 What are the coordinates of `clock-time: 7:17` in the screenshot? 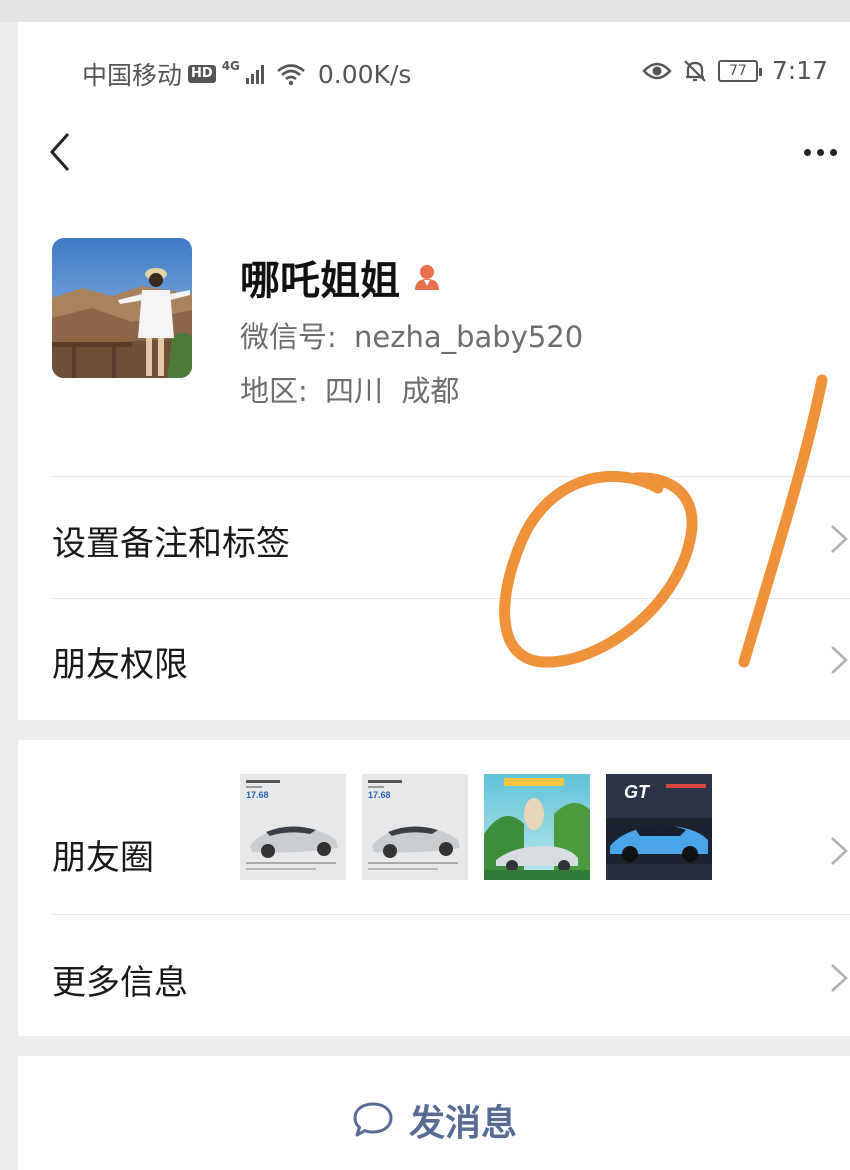 It's located at (799, 70).